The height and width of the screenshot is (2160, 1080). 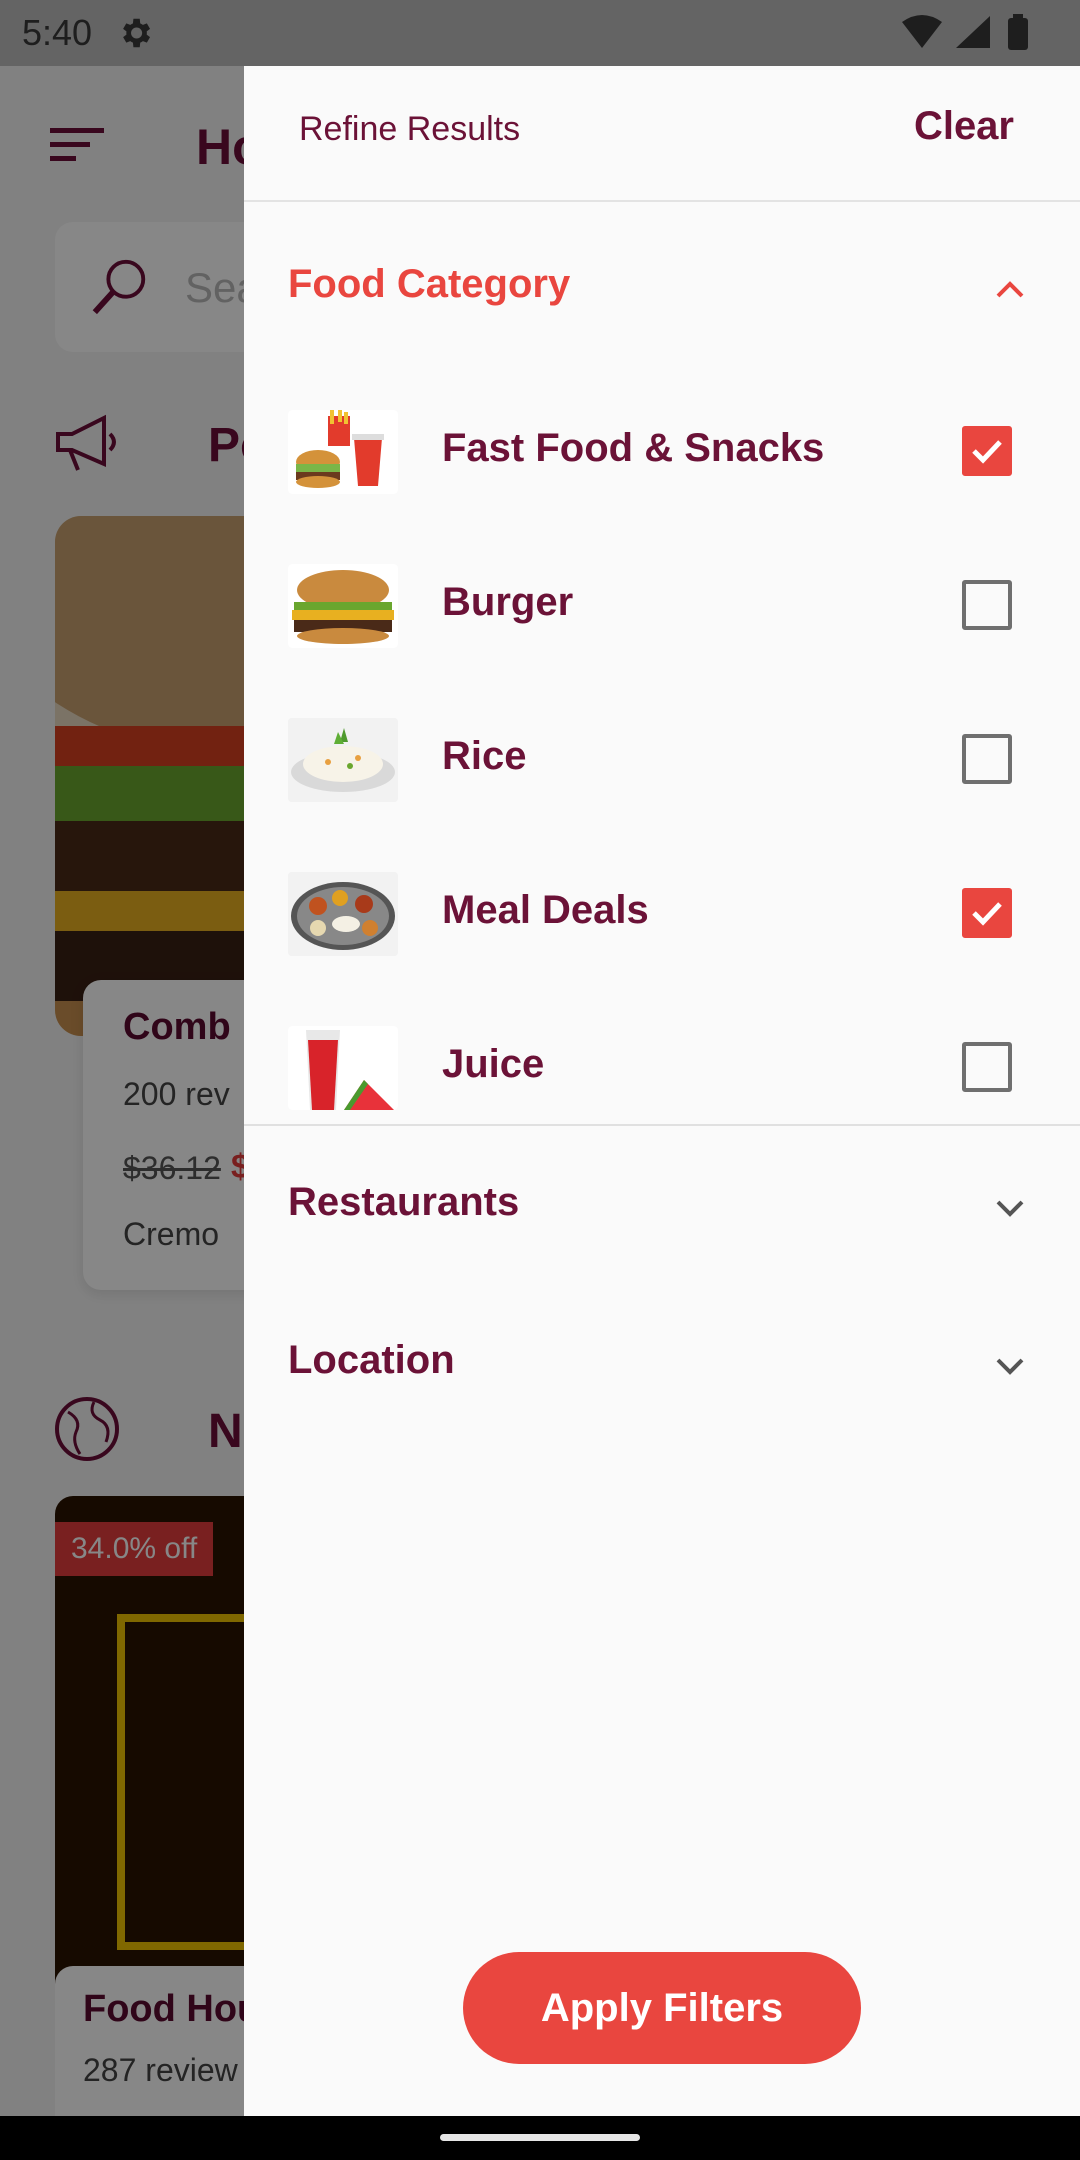 What do you see at coordinates (484, 756) in the screenshot?
I see `category-label: Rice` at bounding box center [484, 756].